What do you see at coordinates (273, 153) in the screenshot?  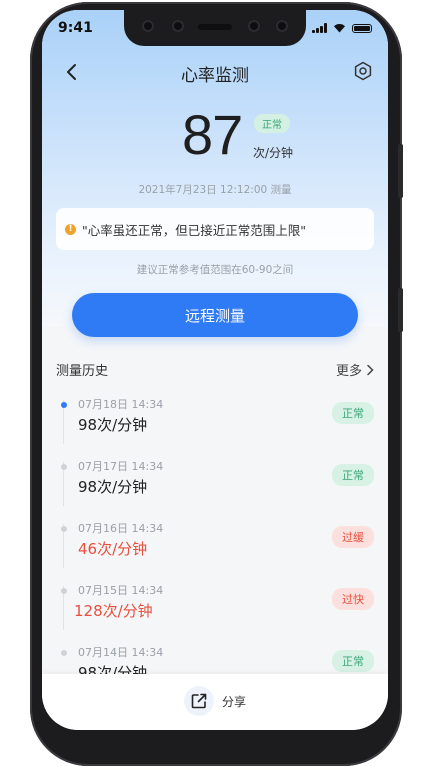 I see `heart-rate-unit: 次/分钟` at bounding box center [273, 153].